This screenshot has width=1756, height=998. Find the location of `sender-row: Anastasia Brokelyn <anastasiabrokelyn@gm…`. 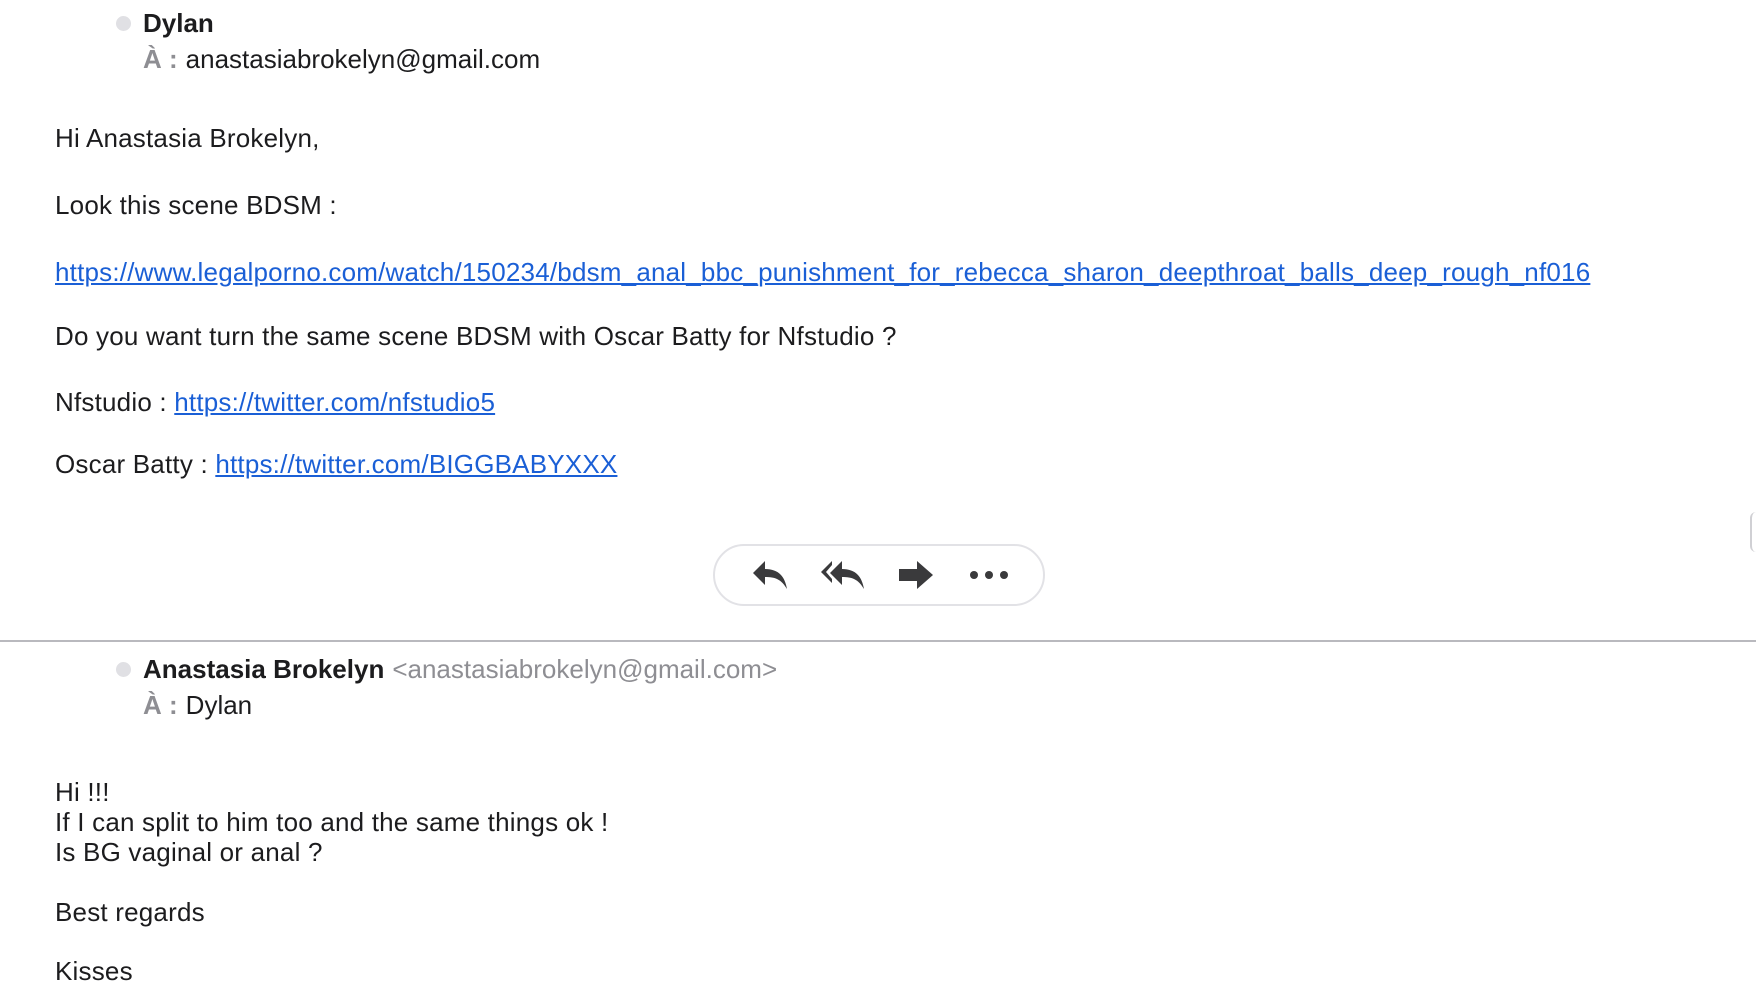

sender-row: Anastasia Brokelyn <anastasiabrokelyn@gm… is located at coordinates (446, 669).